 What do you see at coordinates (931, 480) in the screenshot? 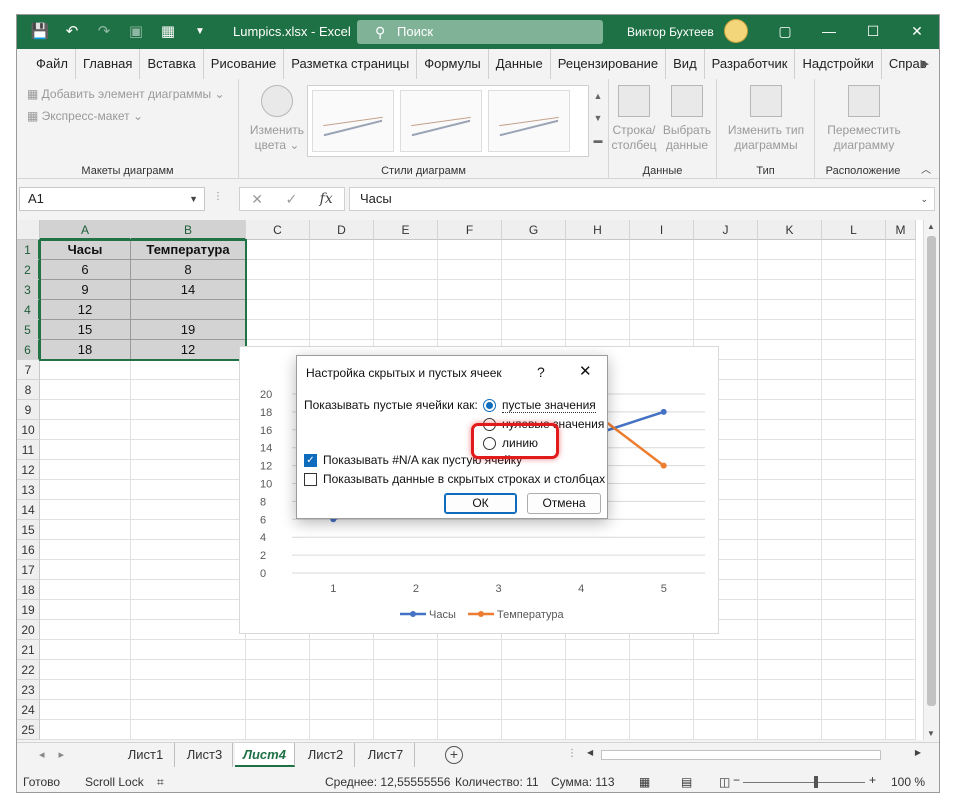
I see `vertical-scrollbar: ▲ ▼` at bounding box center [931, 480].